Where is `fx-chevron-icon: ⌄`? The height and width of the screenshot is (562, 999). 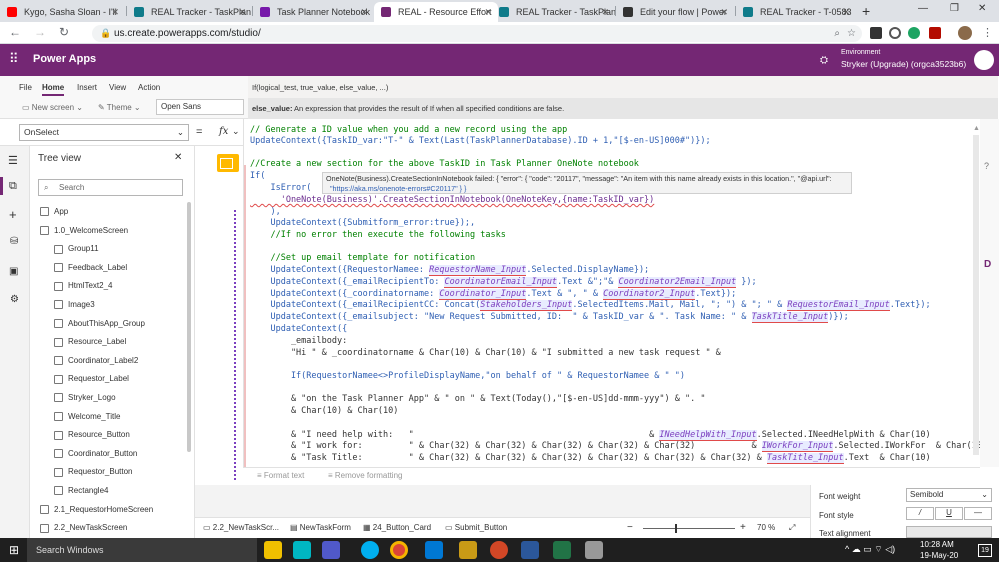 fx-chevron-icon: ⌄ is located at coordinates (236, 131).